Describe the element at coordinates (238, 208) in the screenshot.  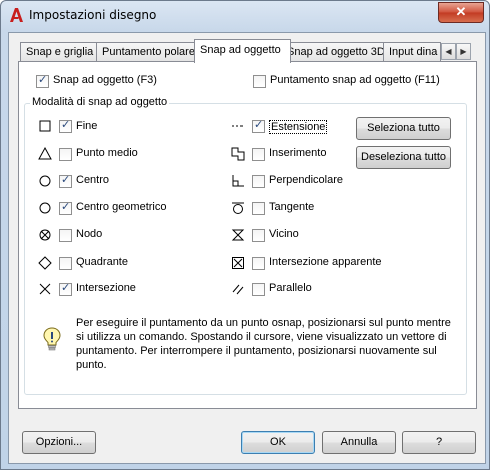
I see `tangent-icon` at that location.